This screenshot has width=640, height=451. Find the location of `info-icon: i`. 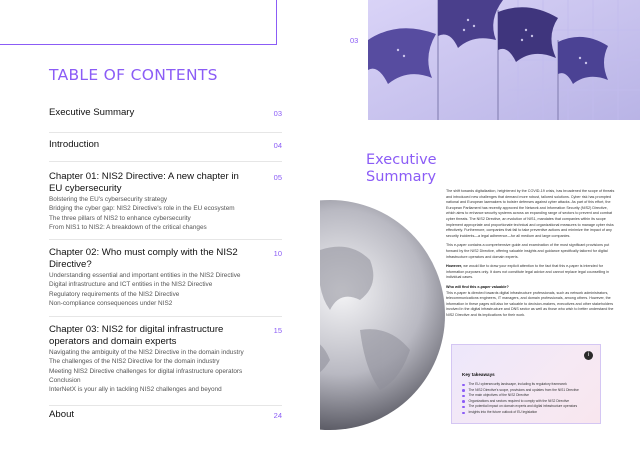

info-icon: i is located at coordinates (588, 355).